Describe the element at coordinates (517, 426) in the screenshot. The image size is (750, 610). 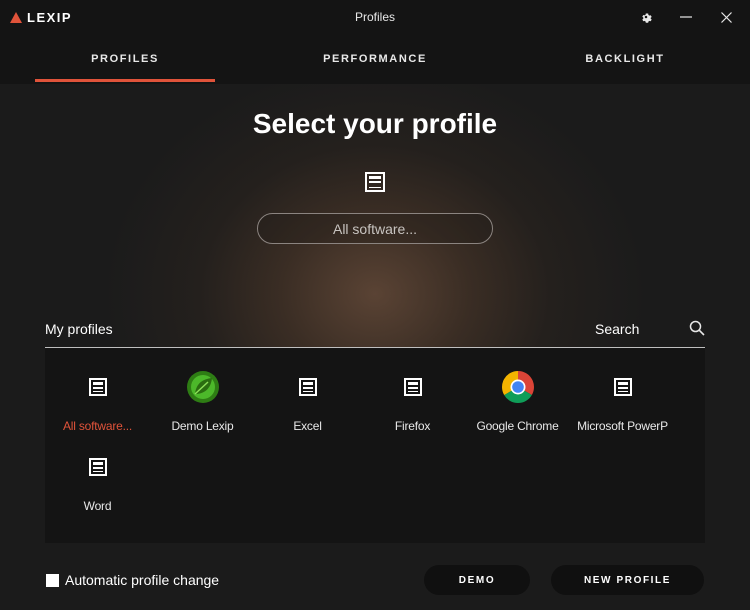
I see `profile-label: Google Chrome` at that location.